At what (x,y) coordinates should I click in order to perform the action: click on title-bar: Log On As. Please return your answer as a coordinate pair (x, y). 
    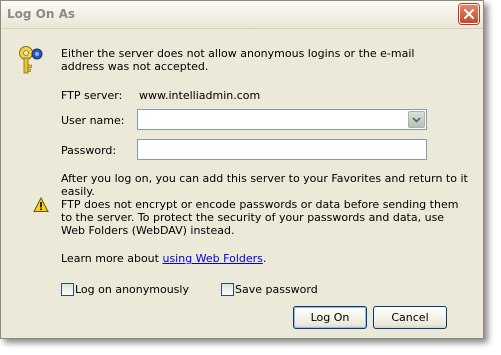
    Looking at the image, I should click on (242, 15).